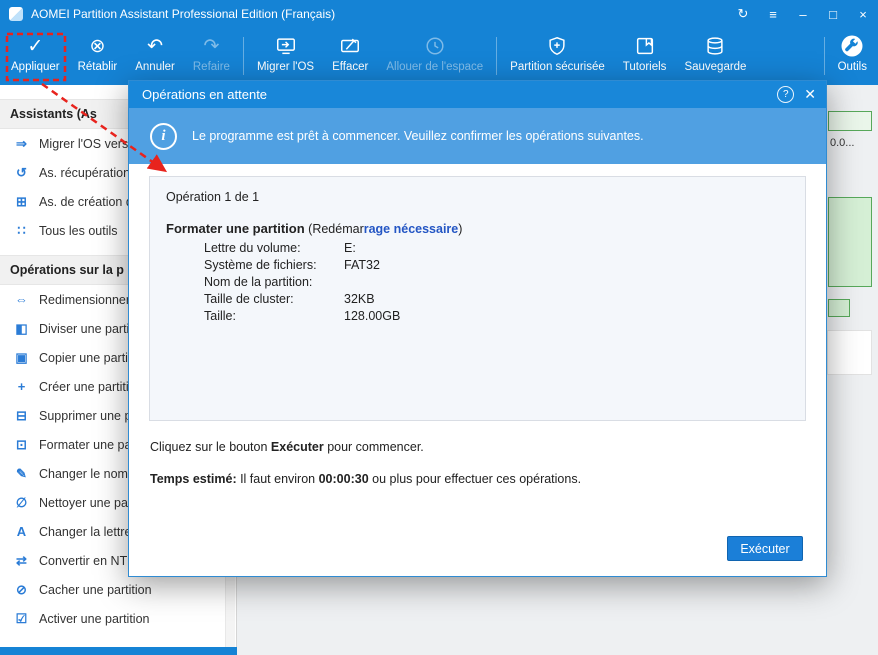 This screenshot has height=655, width=878. What do you see at coordinates (715, 46) in the screenshot?
I see `database-icon` at bounding box center [715, 46].